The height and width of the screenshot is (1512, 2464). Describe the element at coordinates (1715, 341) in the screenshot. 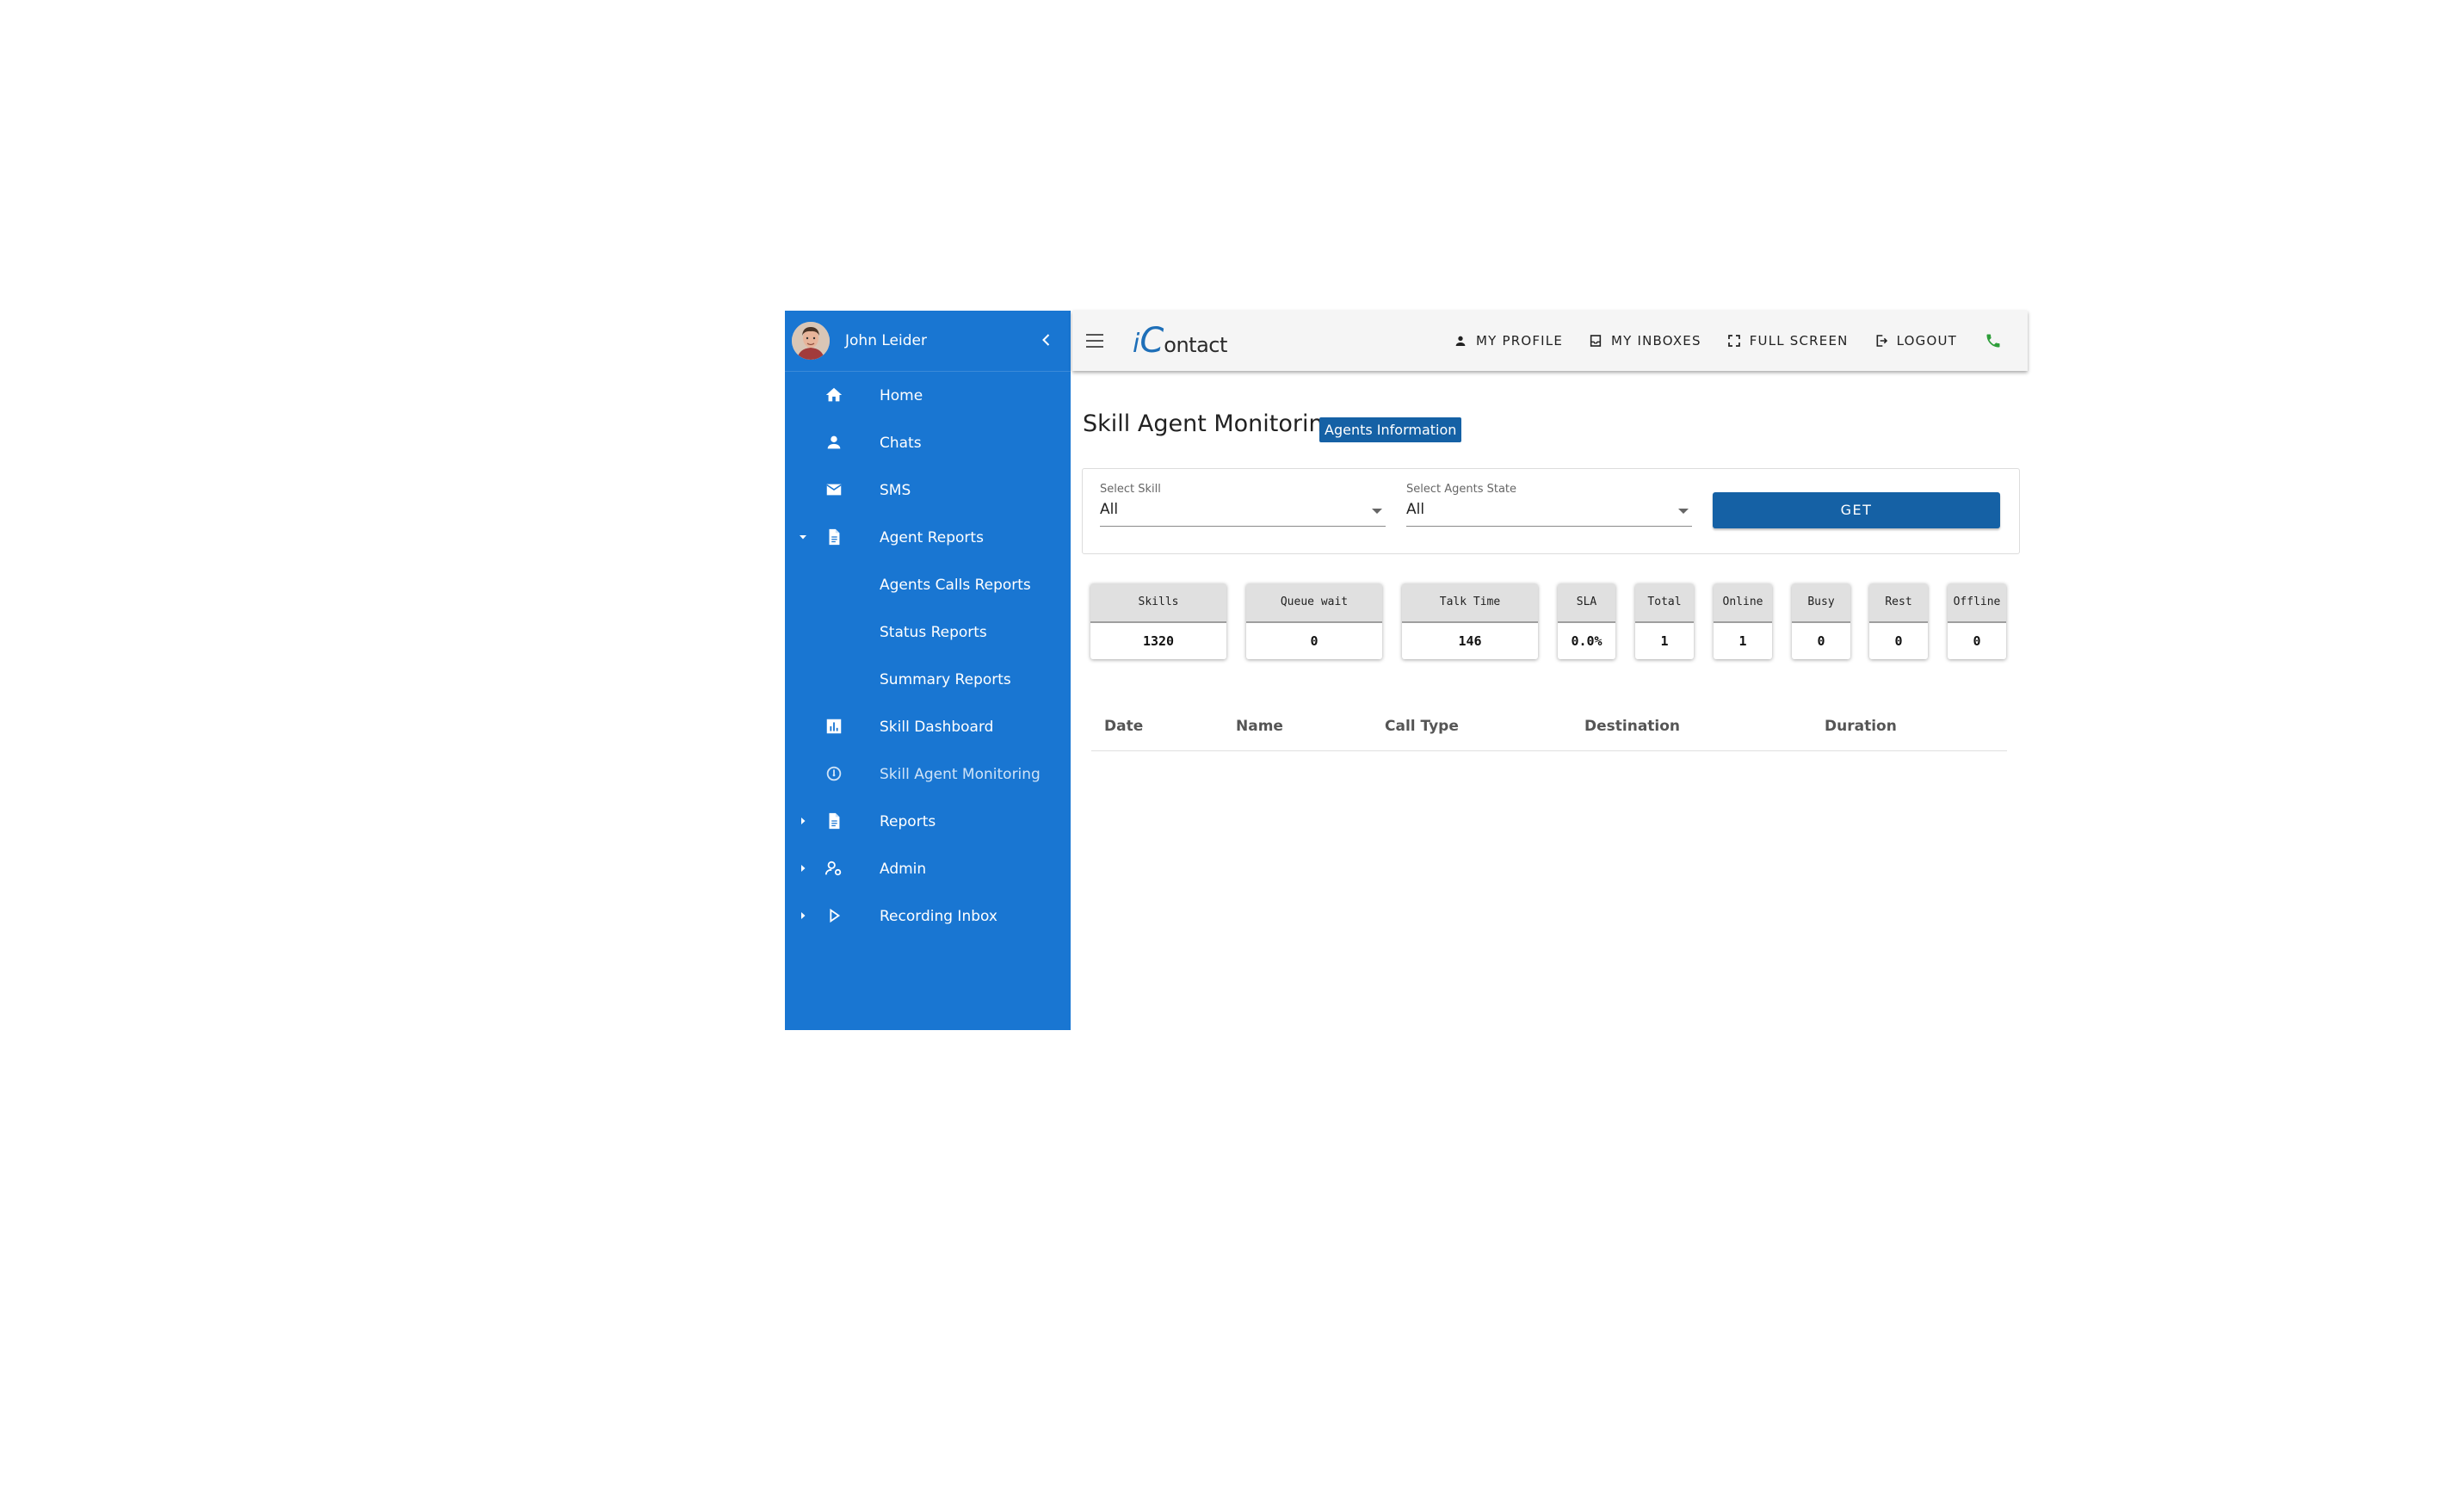

I see `top-actions: MY PROFILE MY INBOXES FULL SCREEN LOGOUT` at that location.